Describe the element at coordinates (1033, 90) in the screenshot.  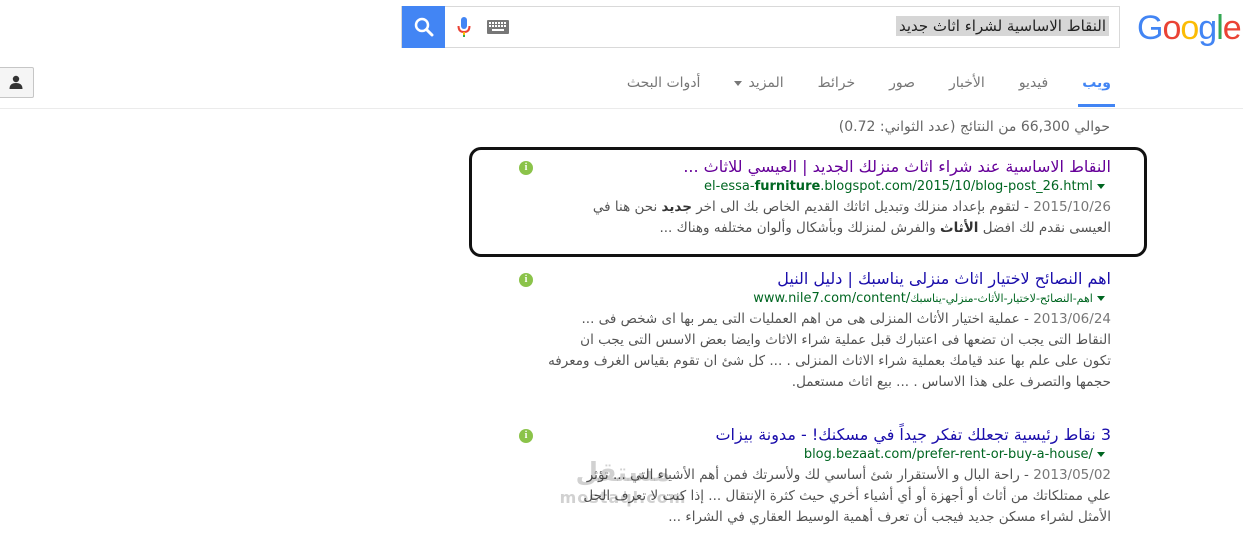
I see `tab-videos: فيديو` at that location.